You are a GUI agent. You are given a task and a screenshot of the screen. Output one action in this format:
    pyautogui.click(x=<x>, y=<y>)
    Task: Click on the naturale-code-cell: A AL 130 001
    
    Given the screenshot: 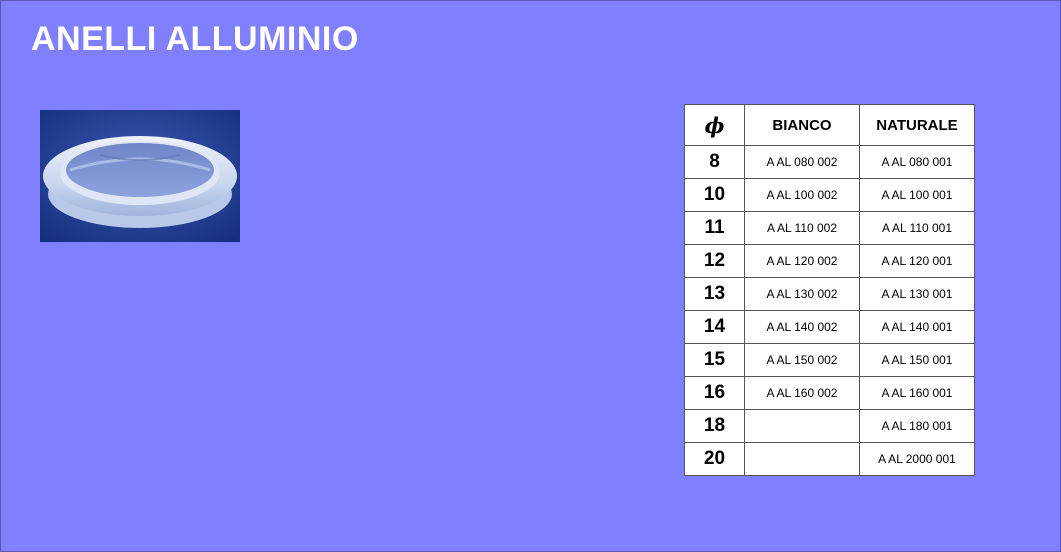 What is the action you would take?
    pyautogui.click(x=917, y=294)
    